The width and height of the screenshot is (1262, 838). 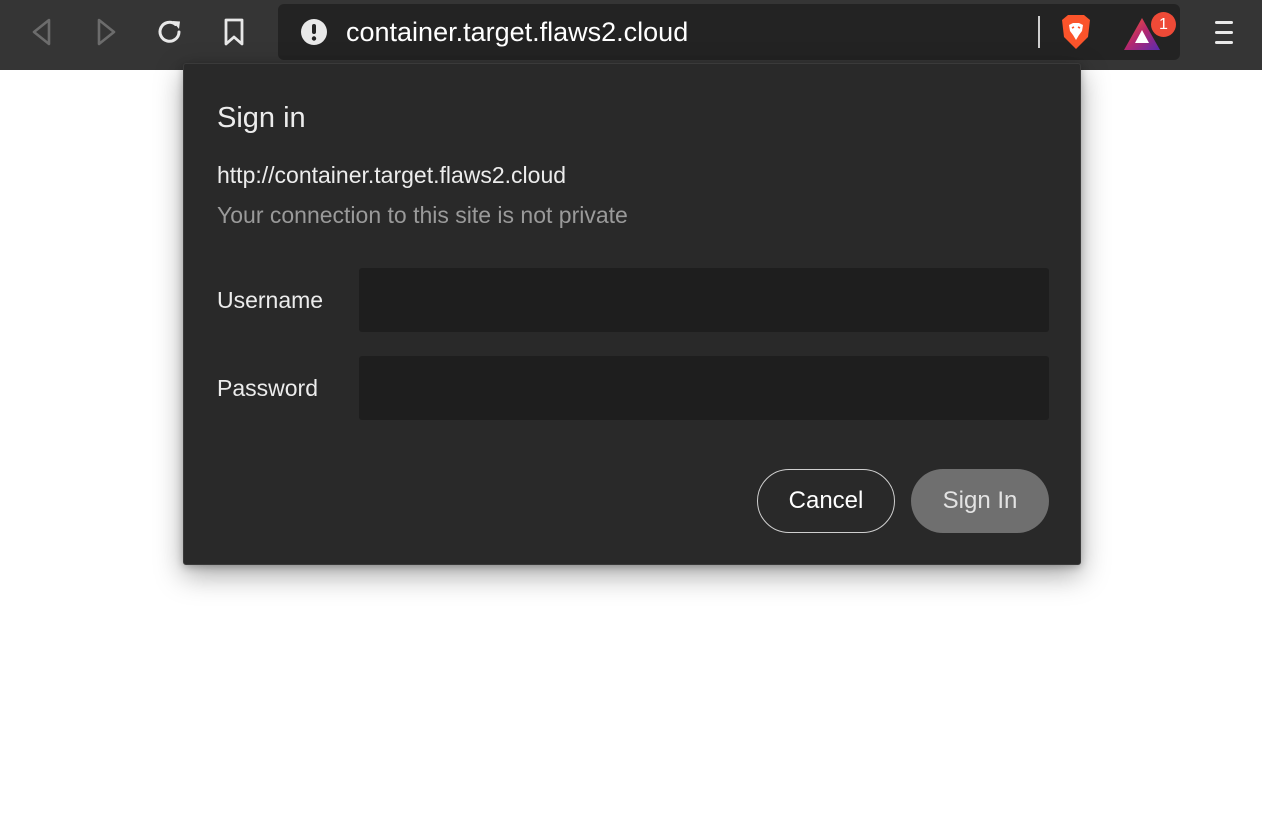 What do you see at coordinates (729, 32) in the screenshot?
I see `address-bar: container.target.flaws2.cloud 1` at bounding box center [729, 32].